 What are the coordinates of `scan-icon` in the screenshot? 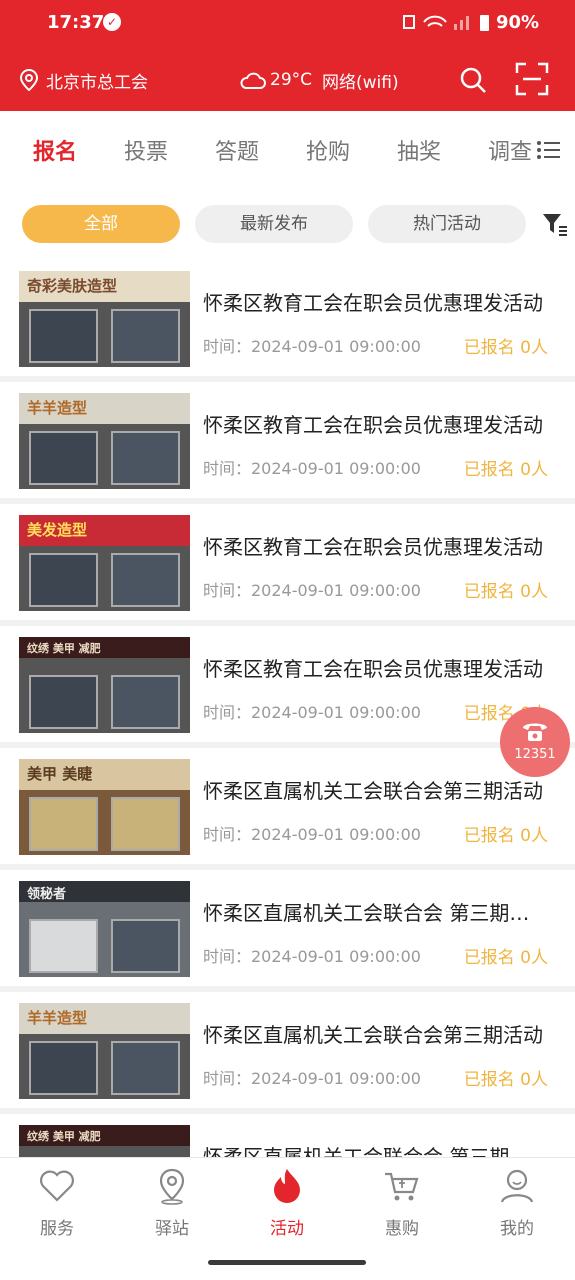 It's located at (532, 79).